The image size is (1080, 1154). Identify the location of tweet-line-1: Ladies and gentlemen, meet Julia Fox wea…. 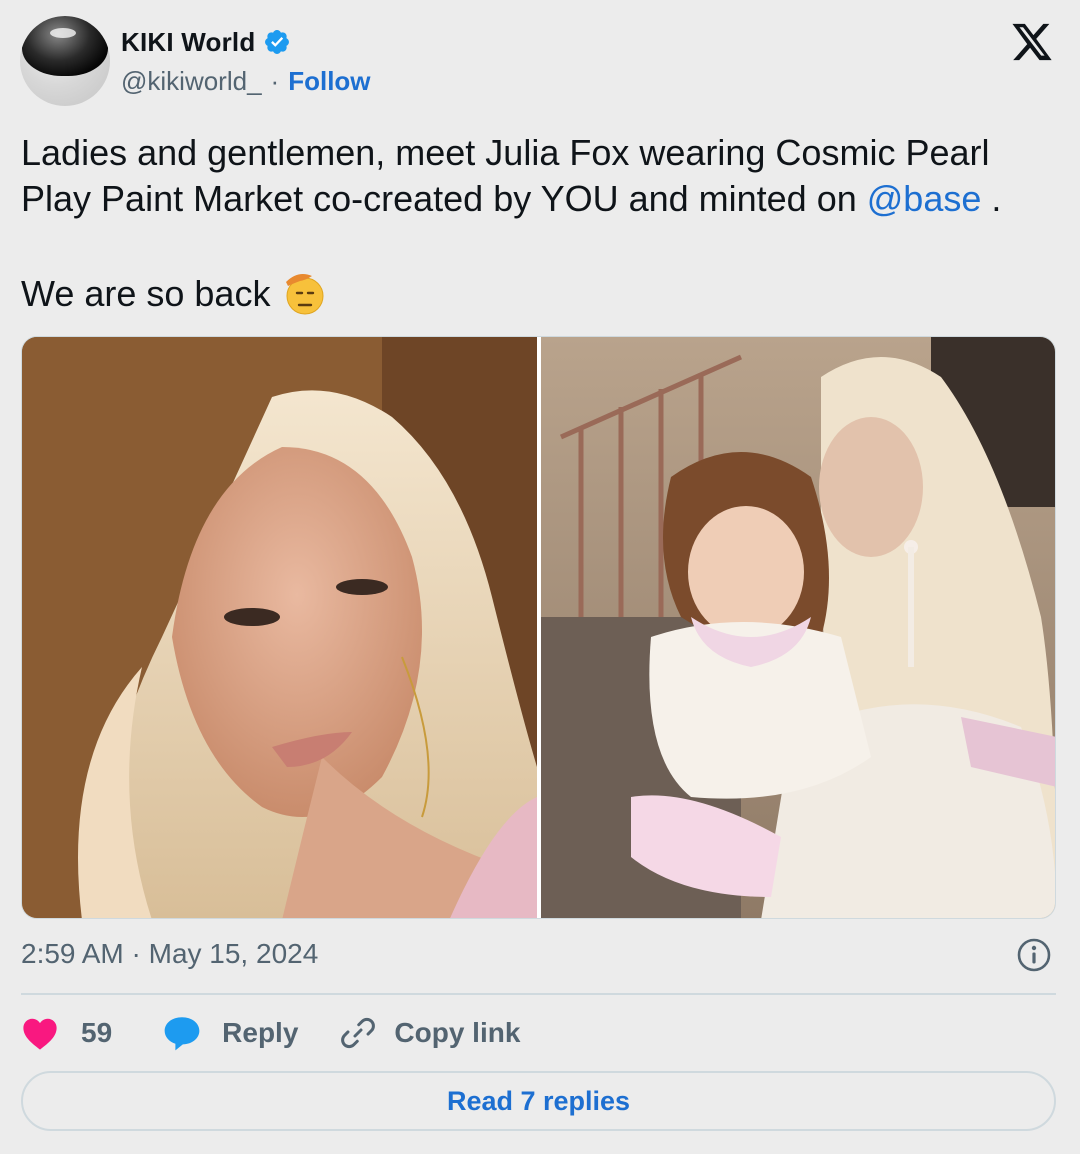
(505, 152).